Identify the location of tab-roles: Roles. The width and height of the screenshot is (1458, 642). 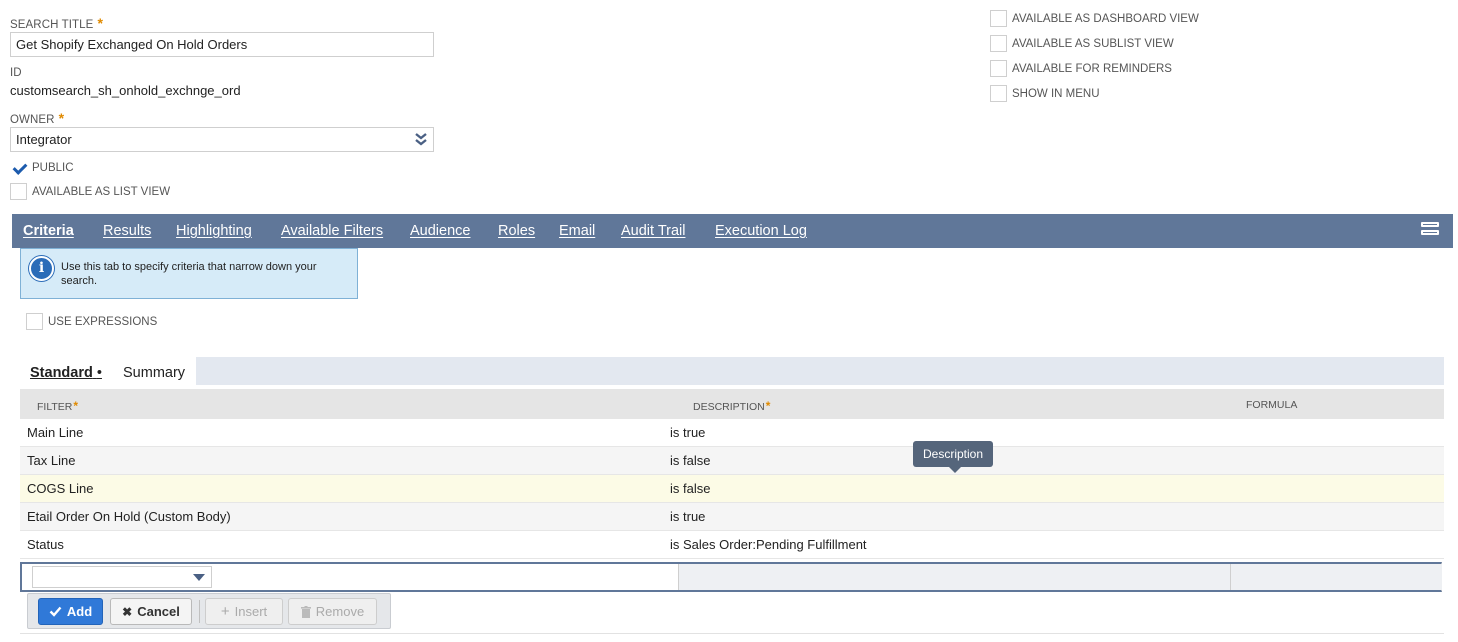
(516, 231).